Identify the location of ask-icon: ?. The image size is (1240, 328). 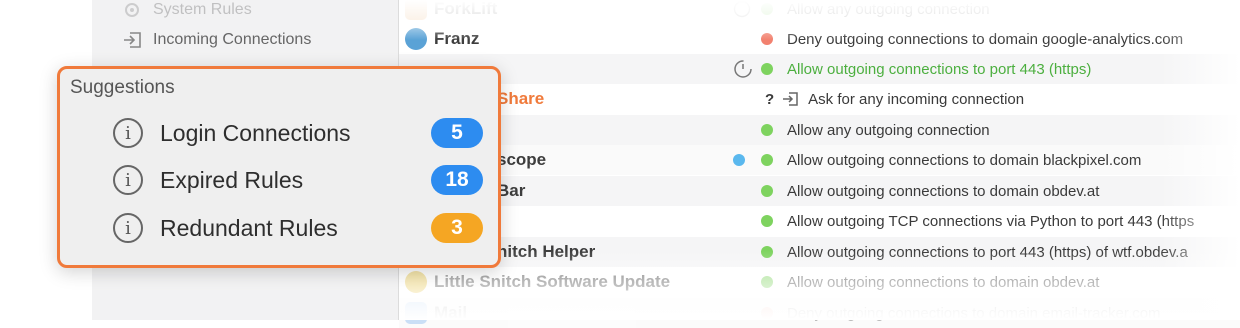
(770, 99).